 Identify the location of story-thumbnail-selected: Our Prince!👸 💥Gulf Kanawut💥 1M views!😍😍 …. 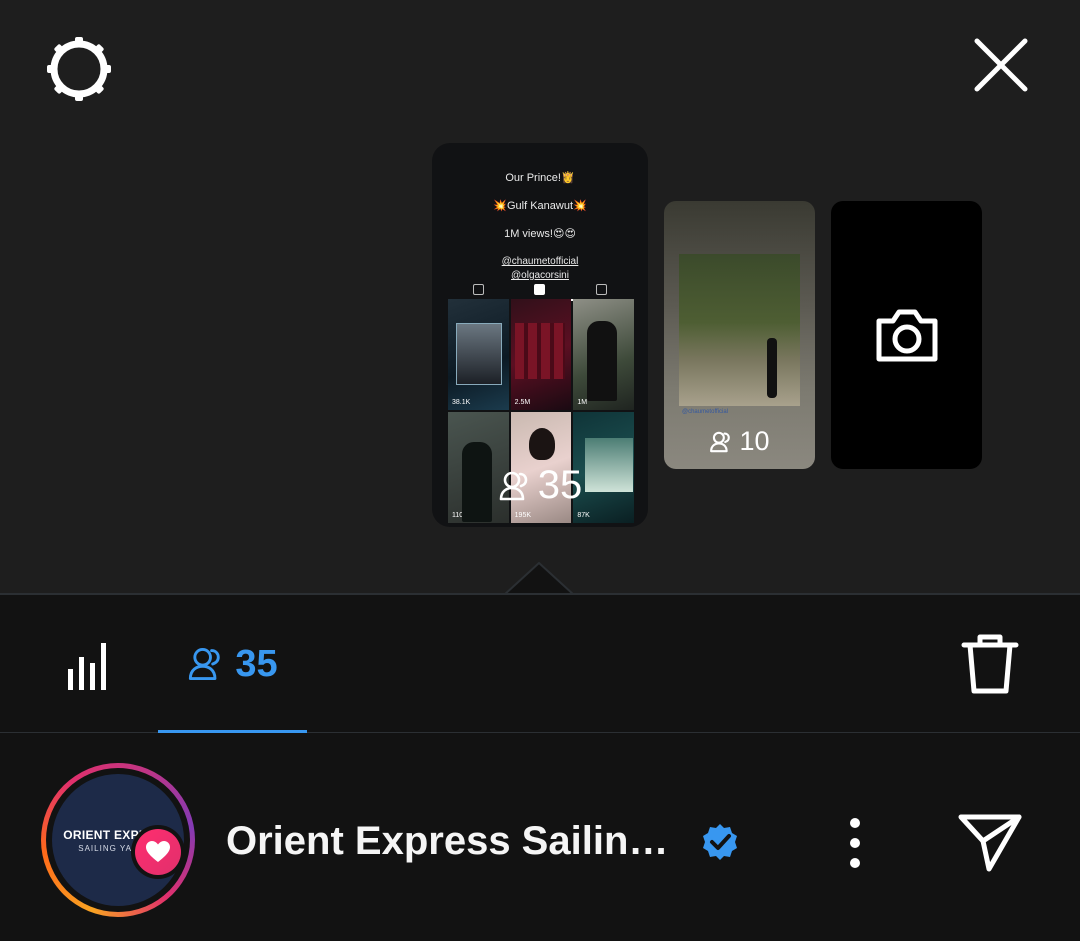
(540, 335).